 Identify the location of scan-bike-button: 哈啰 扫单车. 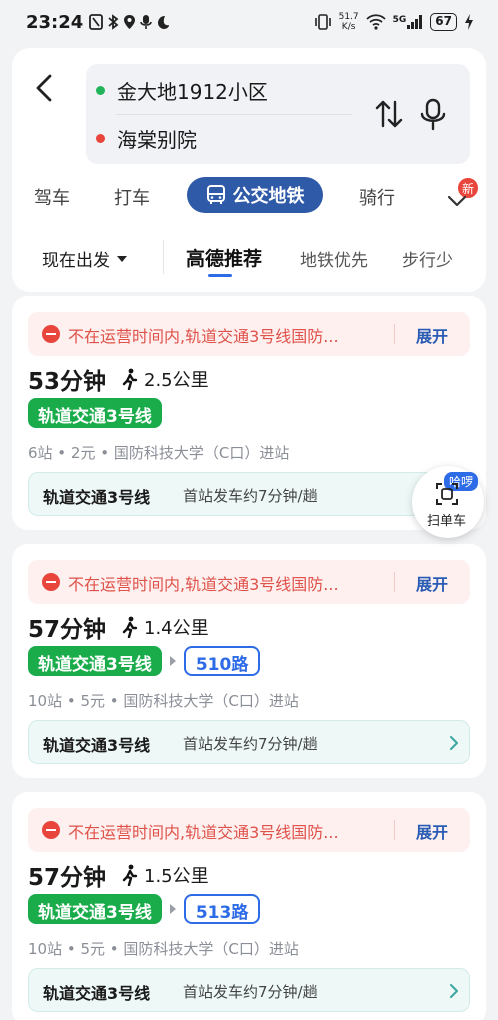
(448, 502).